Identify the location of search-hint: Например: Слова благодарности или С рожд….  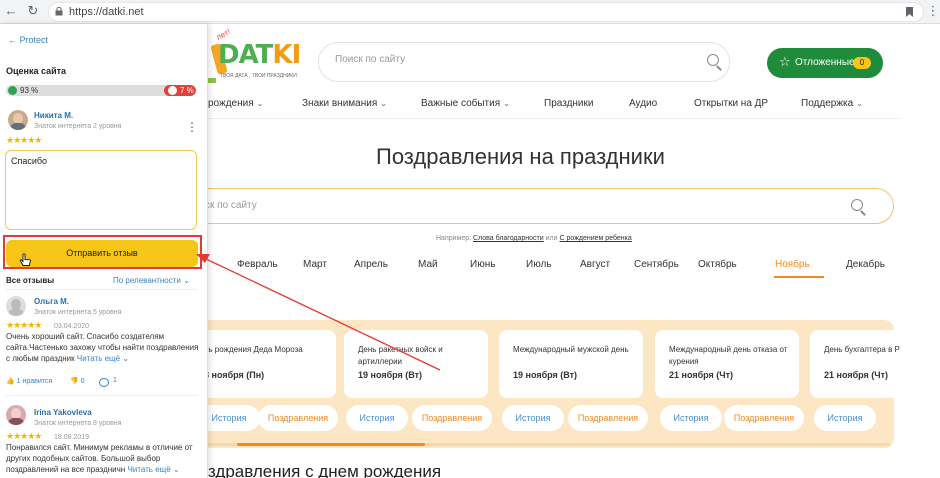
(534, 238).